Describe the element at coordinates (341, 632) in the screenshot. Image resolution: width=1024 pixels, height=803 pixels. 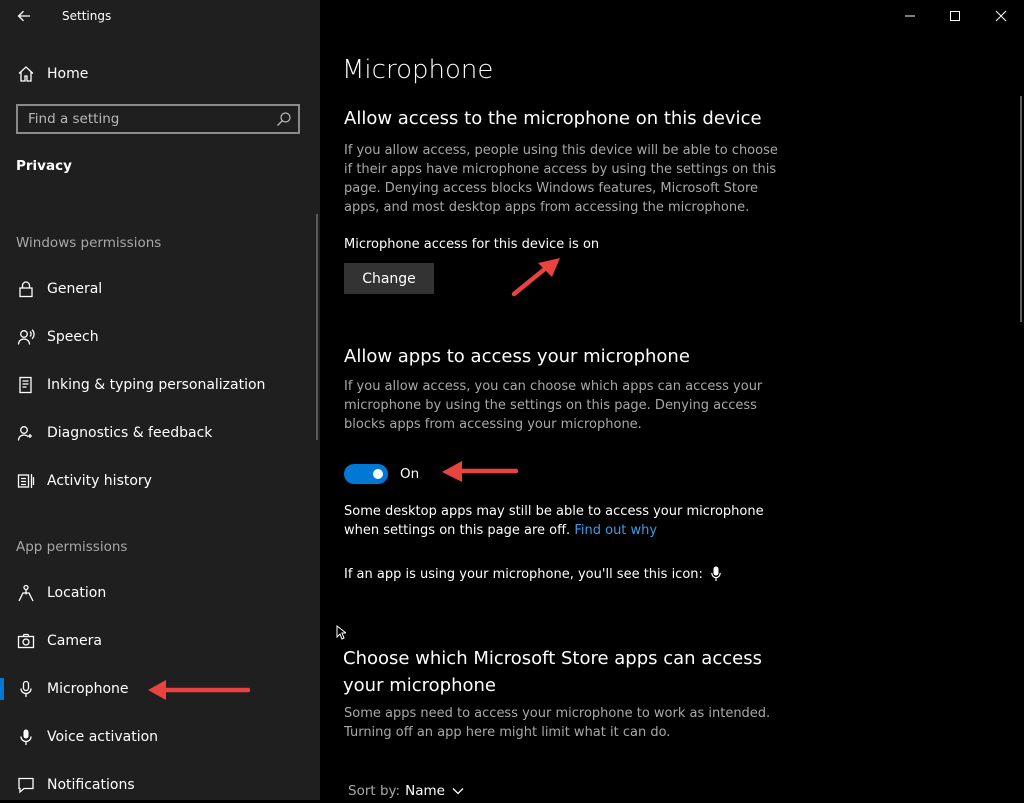
I see `mouse-cursor-icon` at that location.